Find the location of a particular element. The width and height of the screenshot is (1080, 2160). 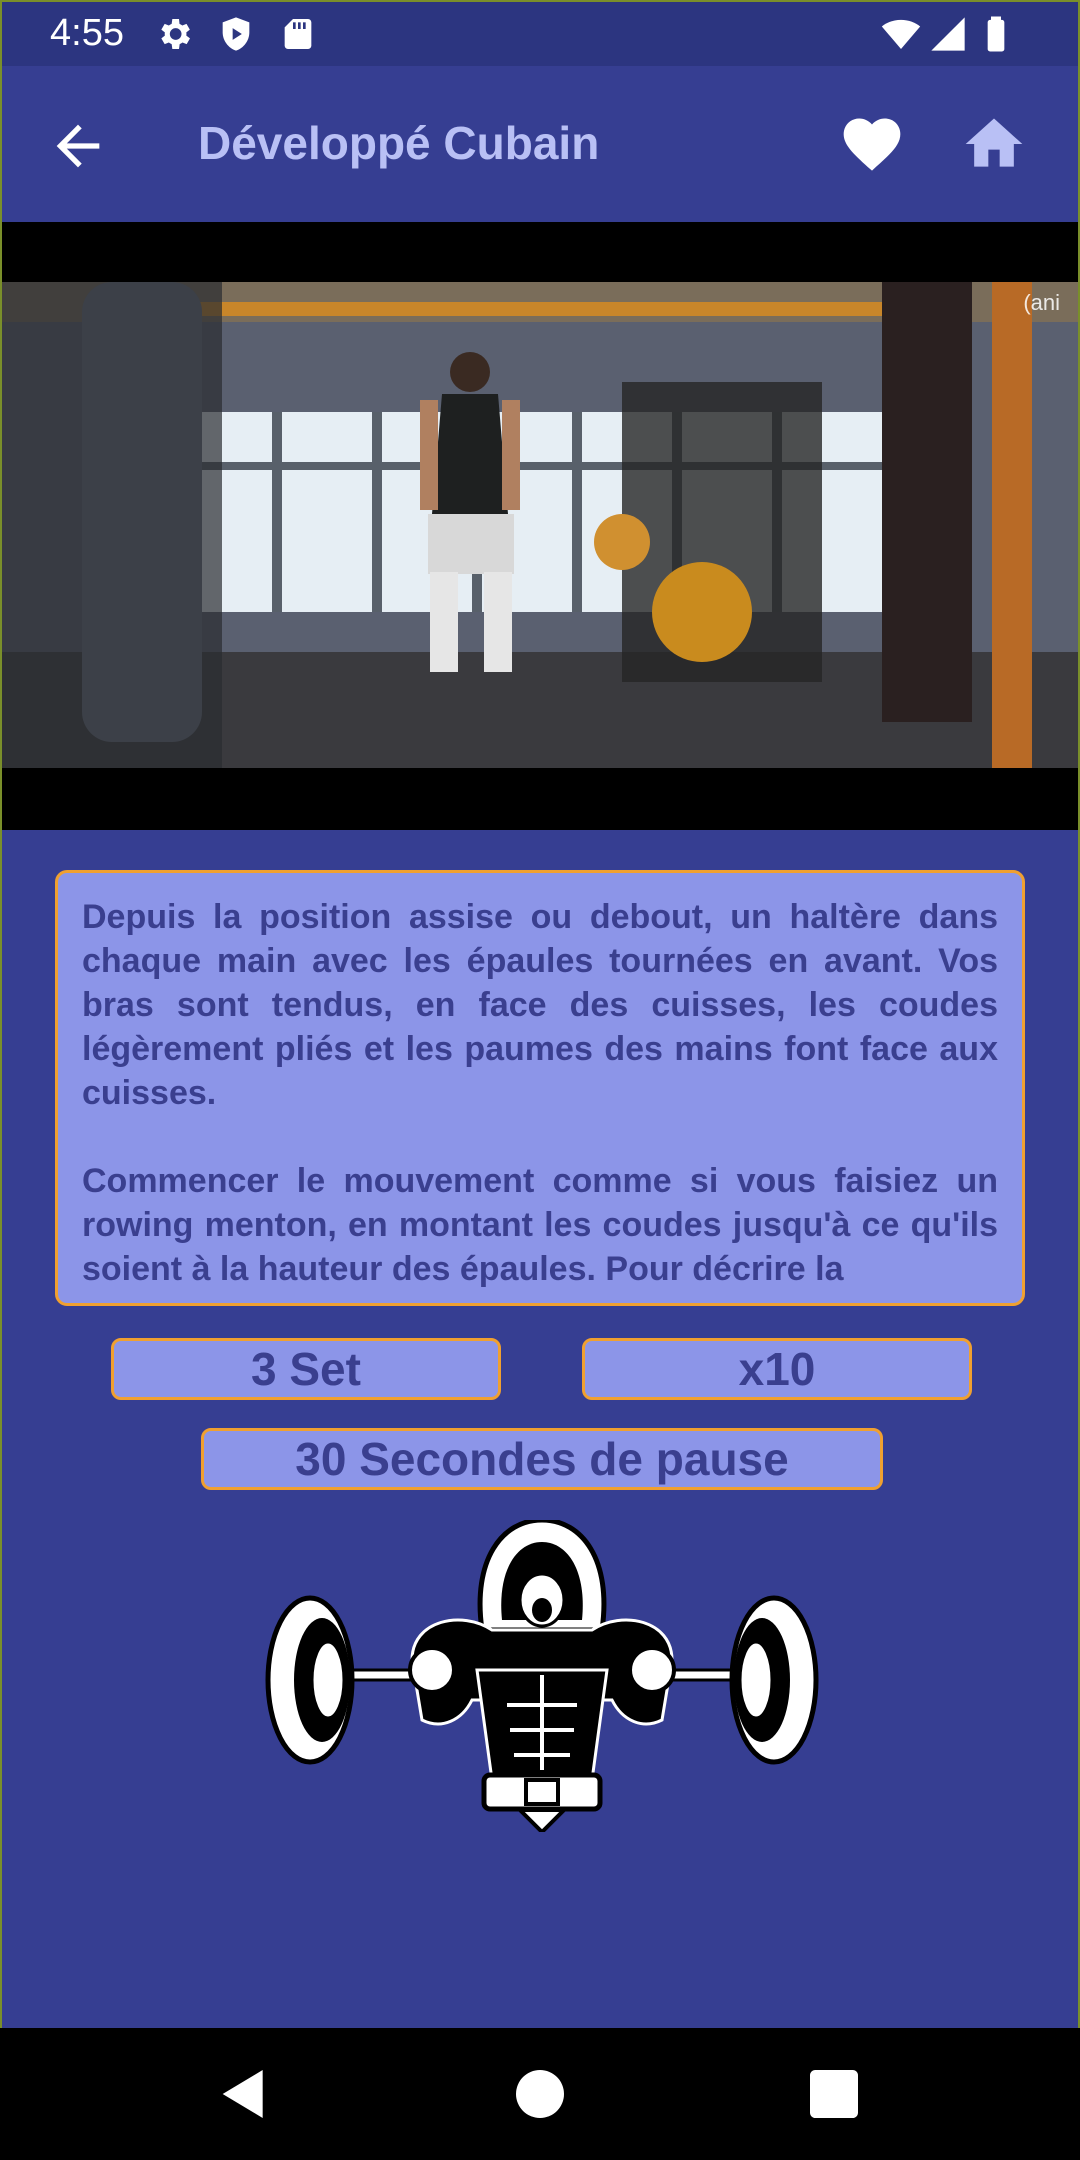

sd-card-icon is located at coordinates (298, 34).